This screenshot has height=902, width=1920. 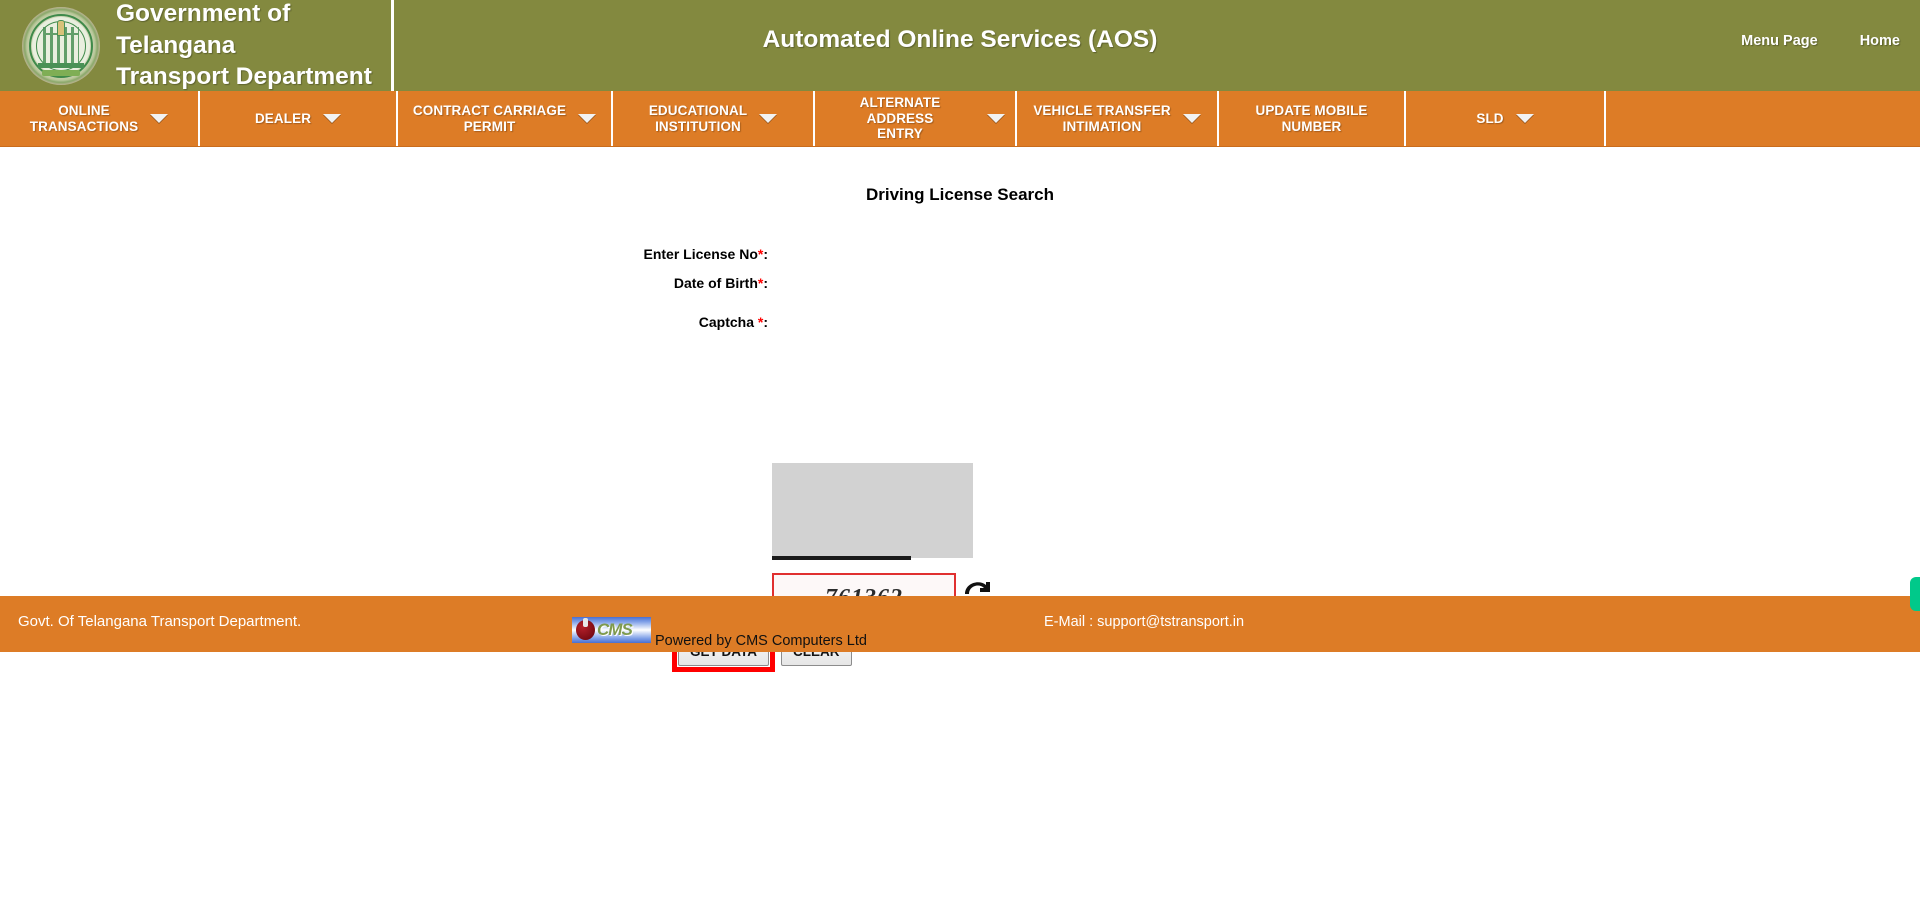 I want to click on footer-department-text: Govt. Of Telangana Transport Department., so click(x=160, y=621).